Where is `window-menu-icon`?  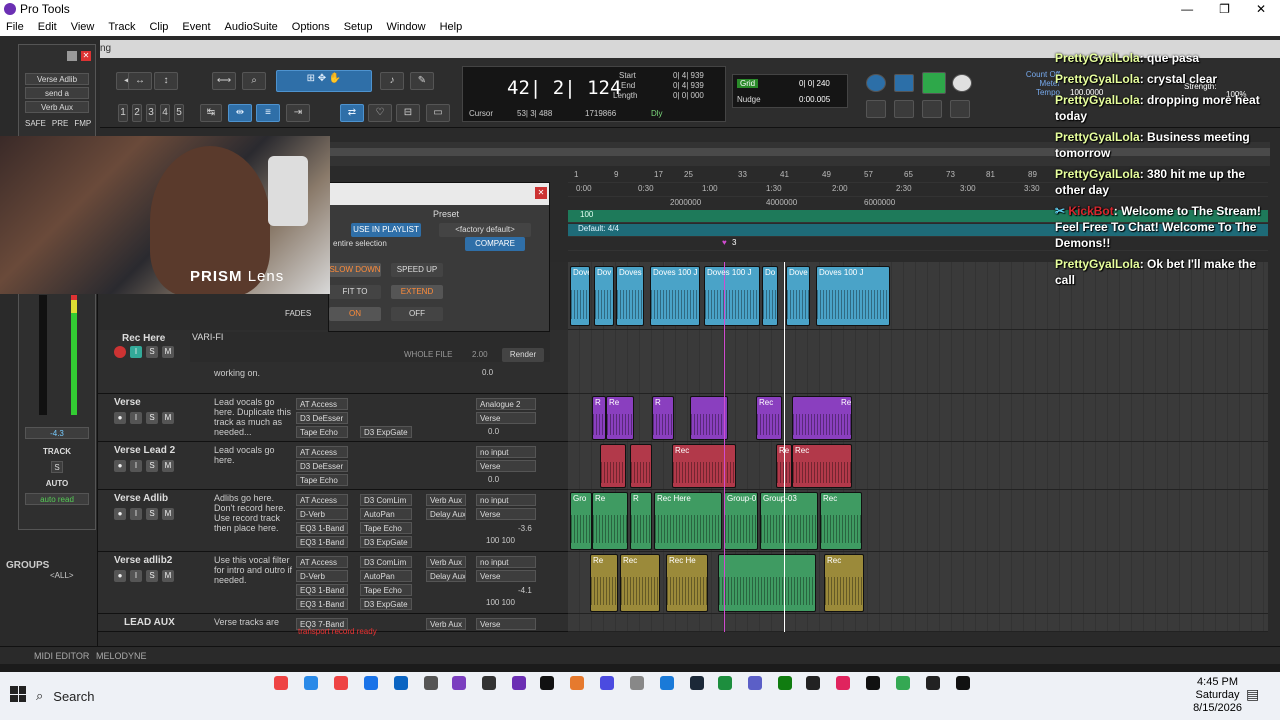 window-menu-icon is located at coordinates (72, 56).